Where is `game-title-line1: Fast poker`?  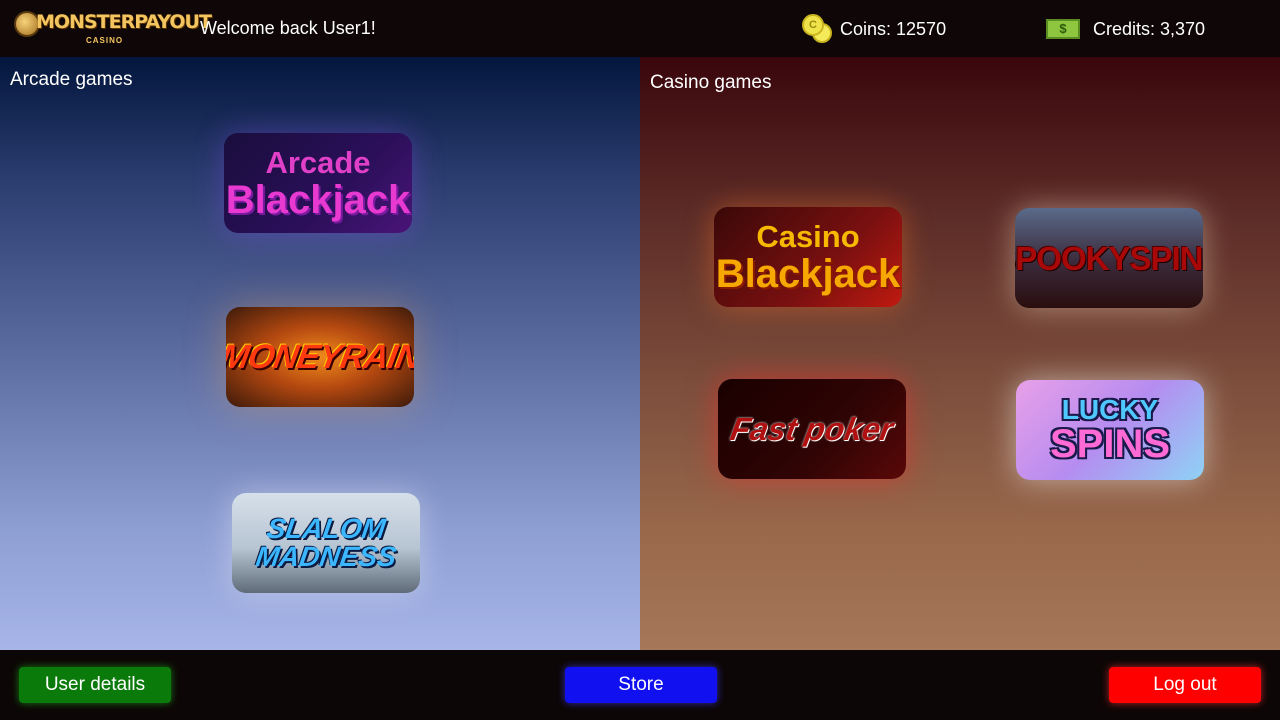
game-title-line1: Fast poker is located at coordinates (812, 429).